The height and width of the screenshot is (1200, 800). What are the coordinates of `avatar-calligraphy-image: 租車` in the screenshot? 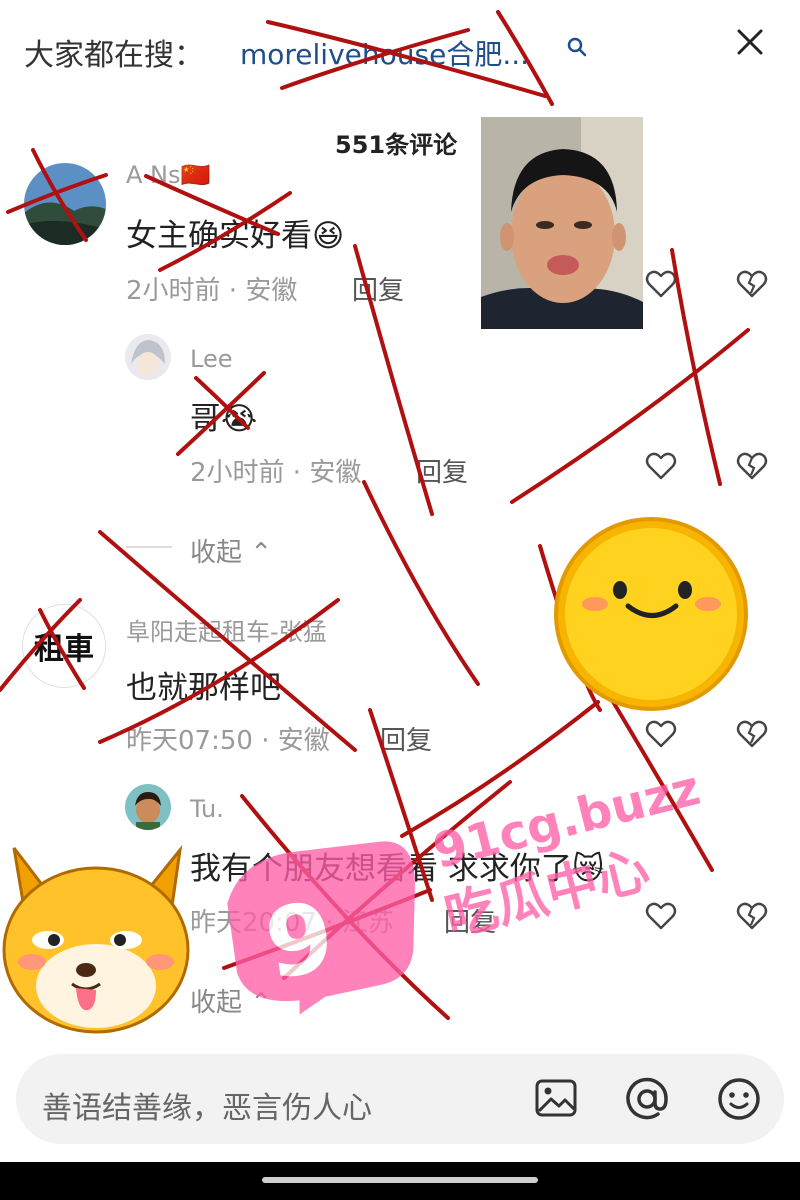 It's located at (64, 646).